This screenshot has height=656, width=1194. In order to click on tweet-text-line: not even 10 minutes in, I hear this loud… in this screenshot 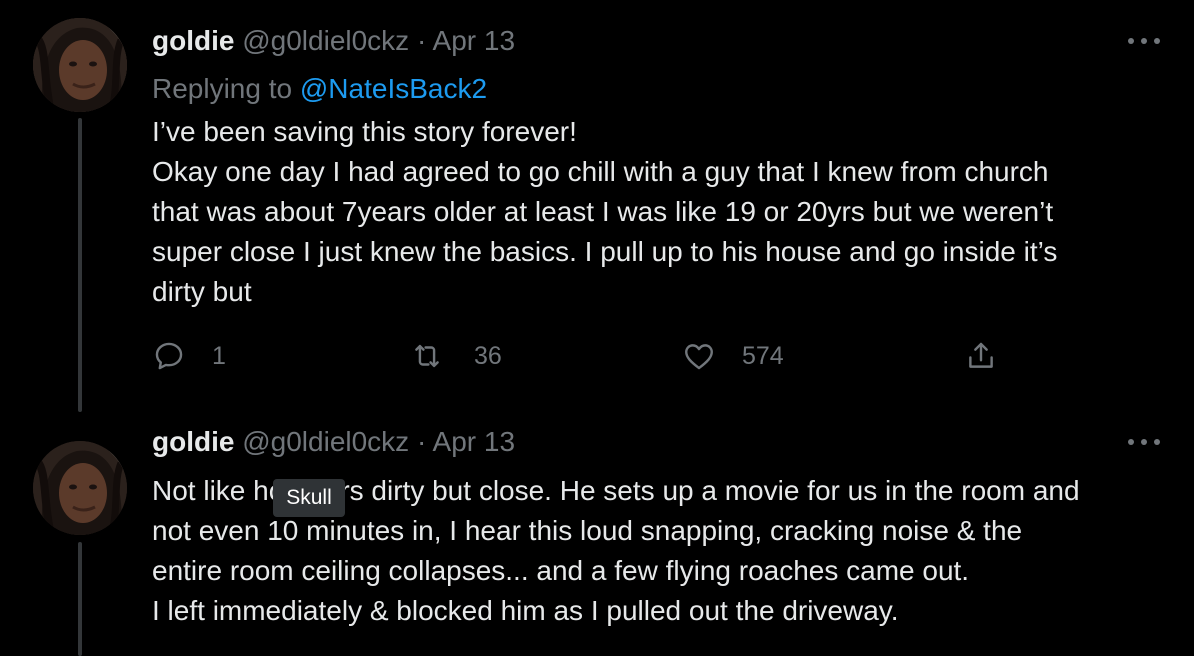, I will do `click(587, 530)`.